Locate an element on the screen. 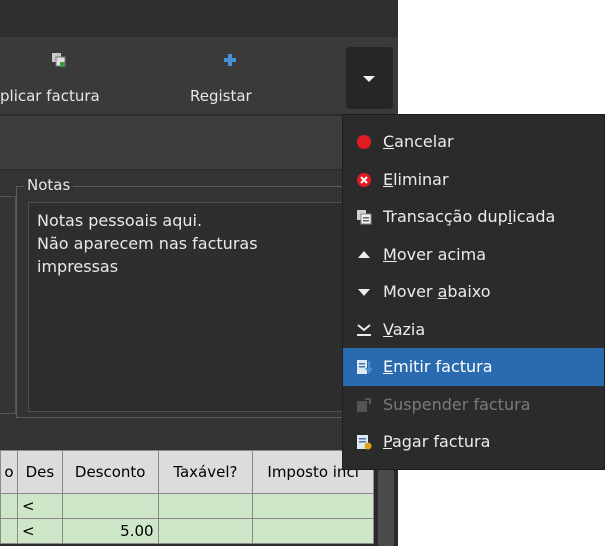 This screenshot has width=605, height=546. menu-item: Emitir factura is located at coordinates (473, 367).